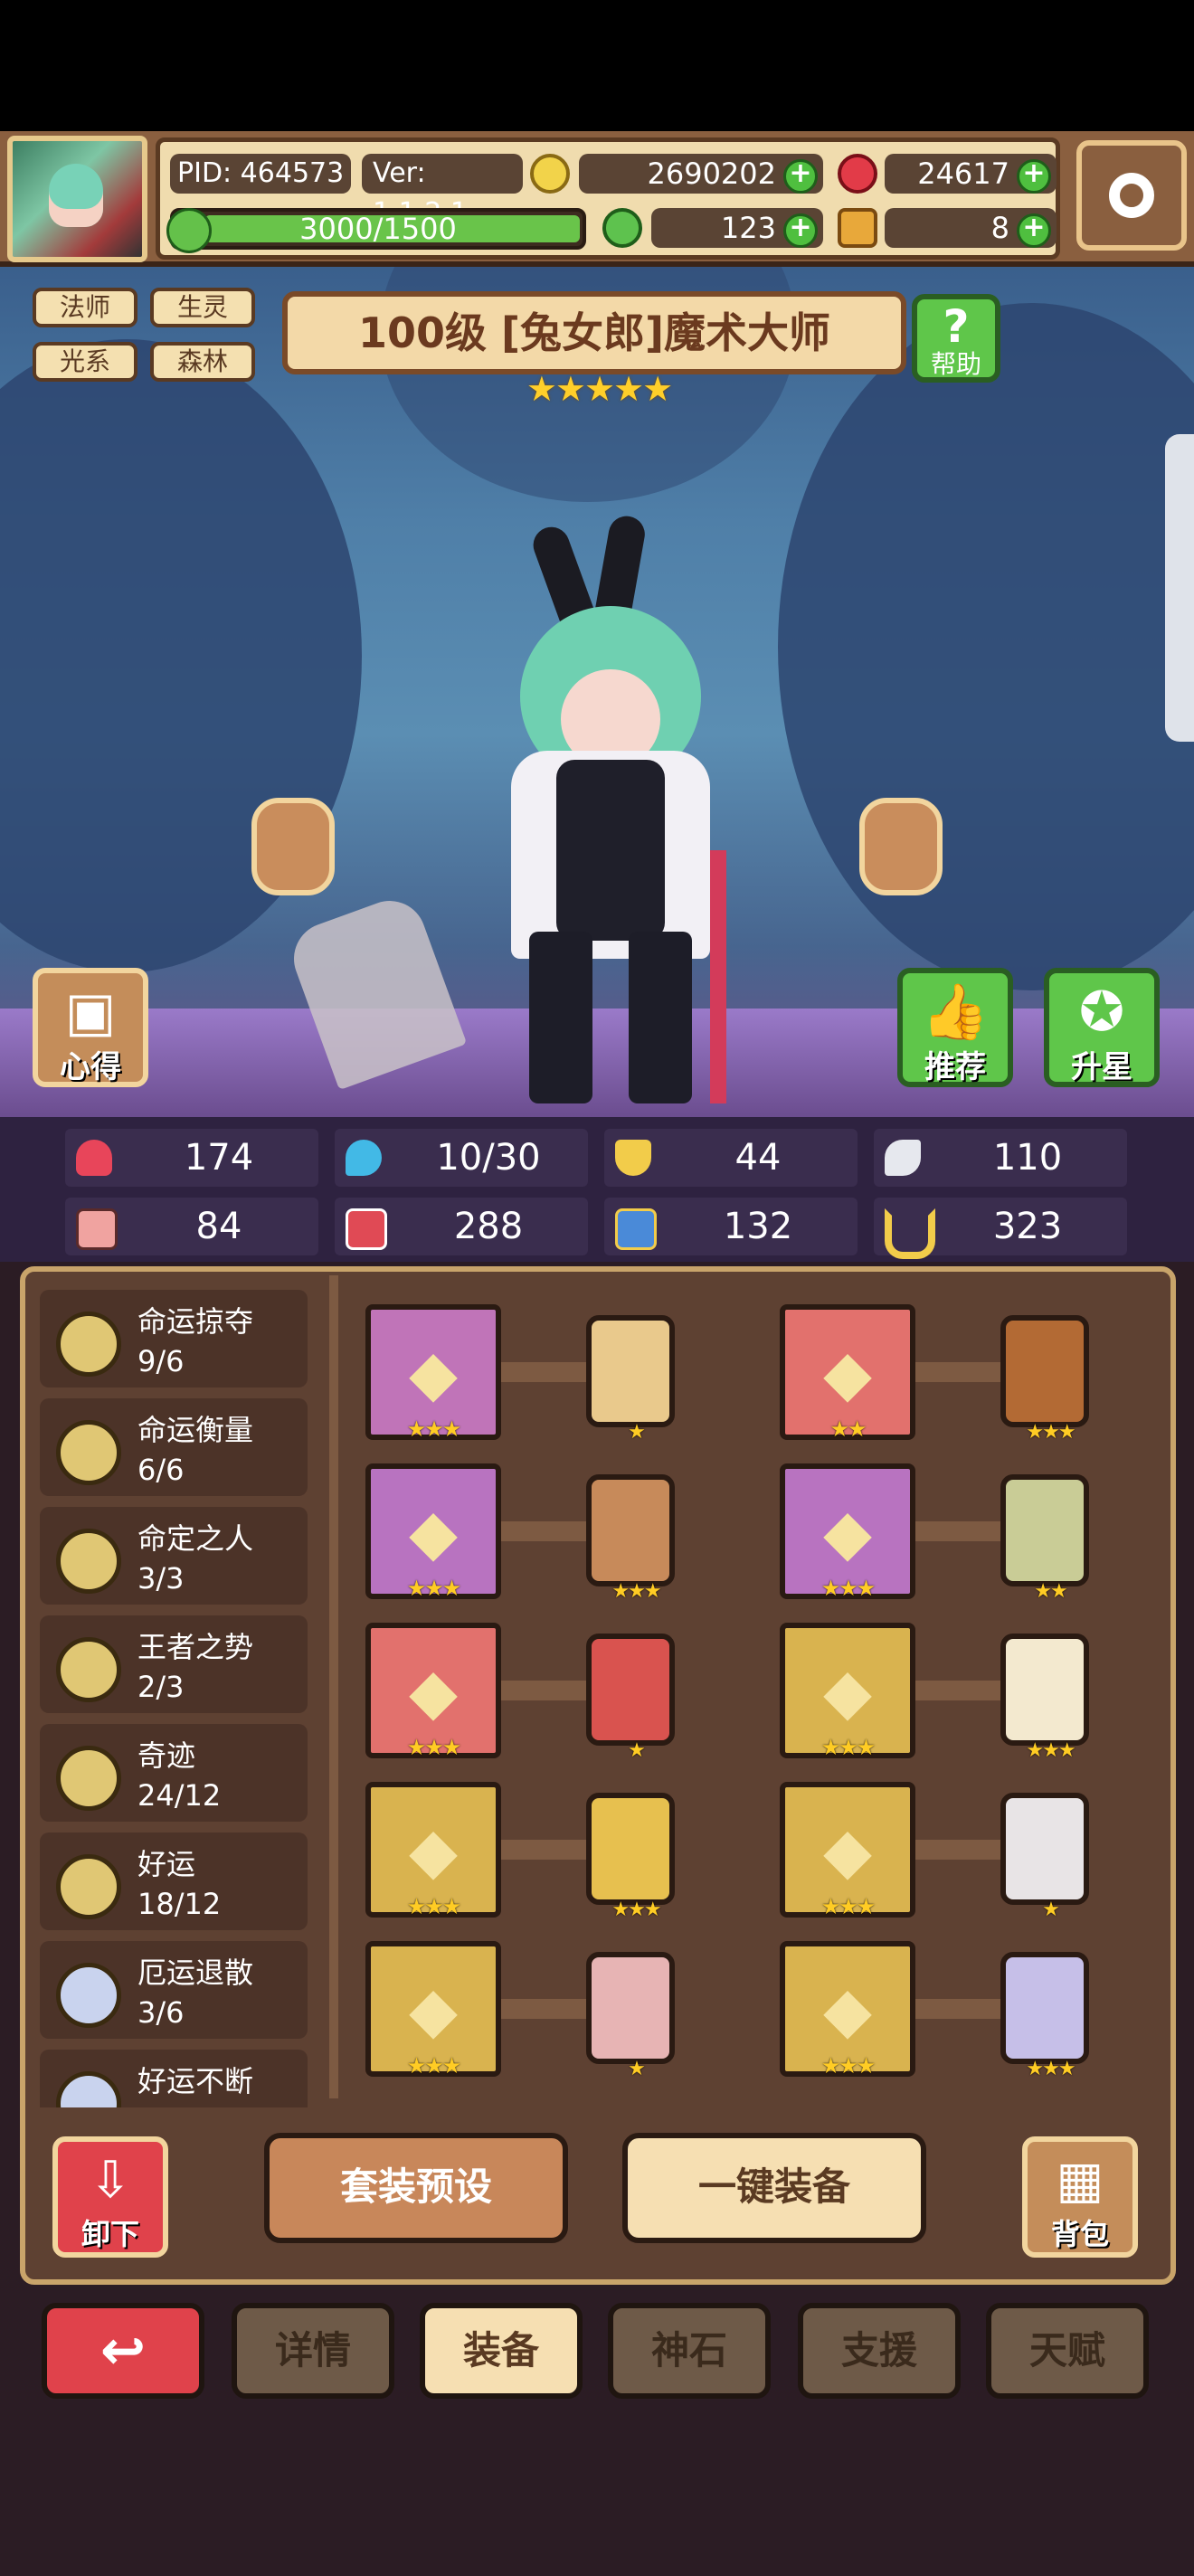  What do you see at coordinates (800, 176) in the screenshot?
I see `add-gold-button: +` at bounding box center [800, 176].